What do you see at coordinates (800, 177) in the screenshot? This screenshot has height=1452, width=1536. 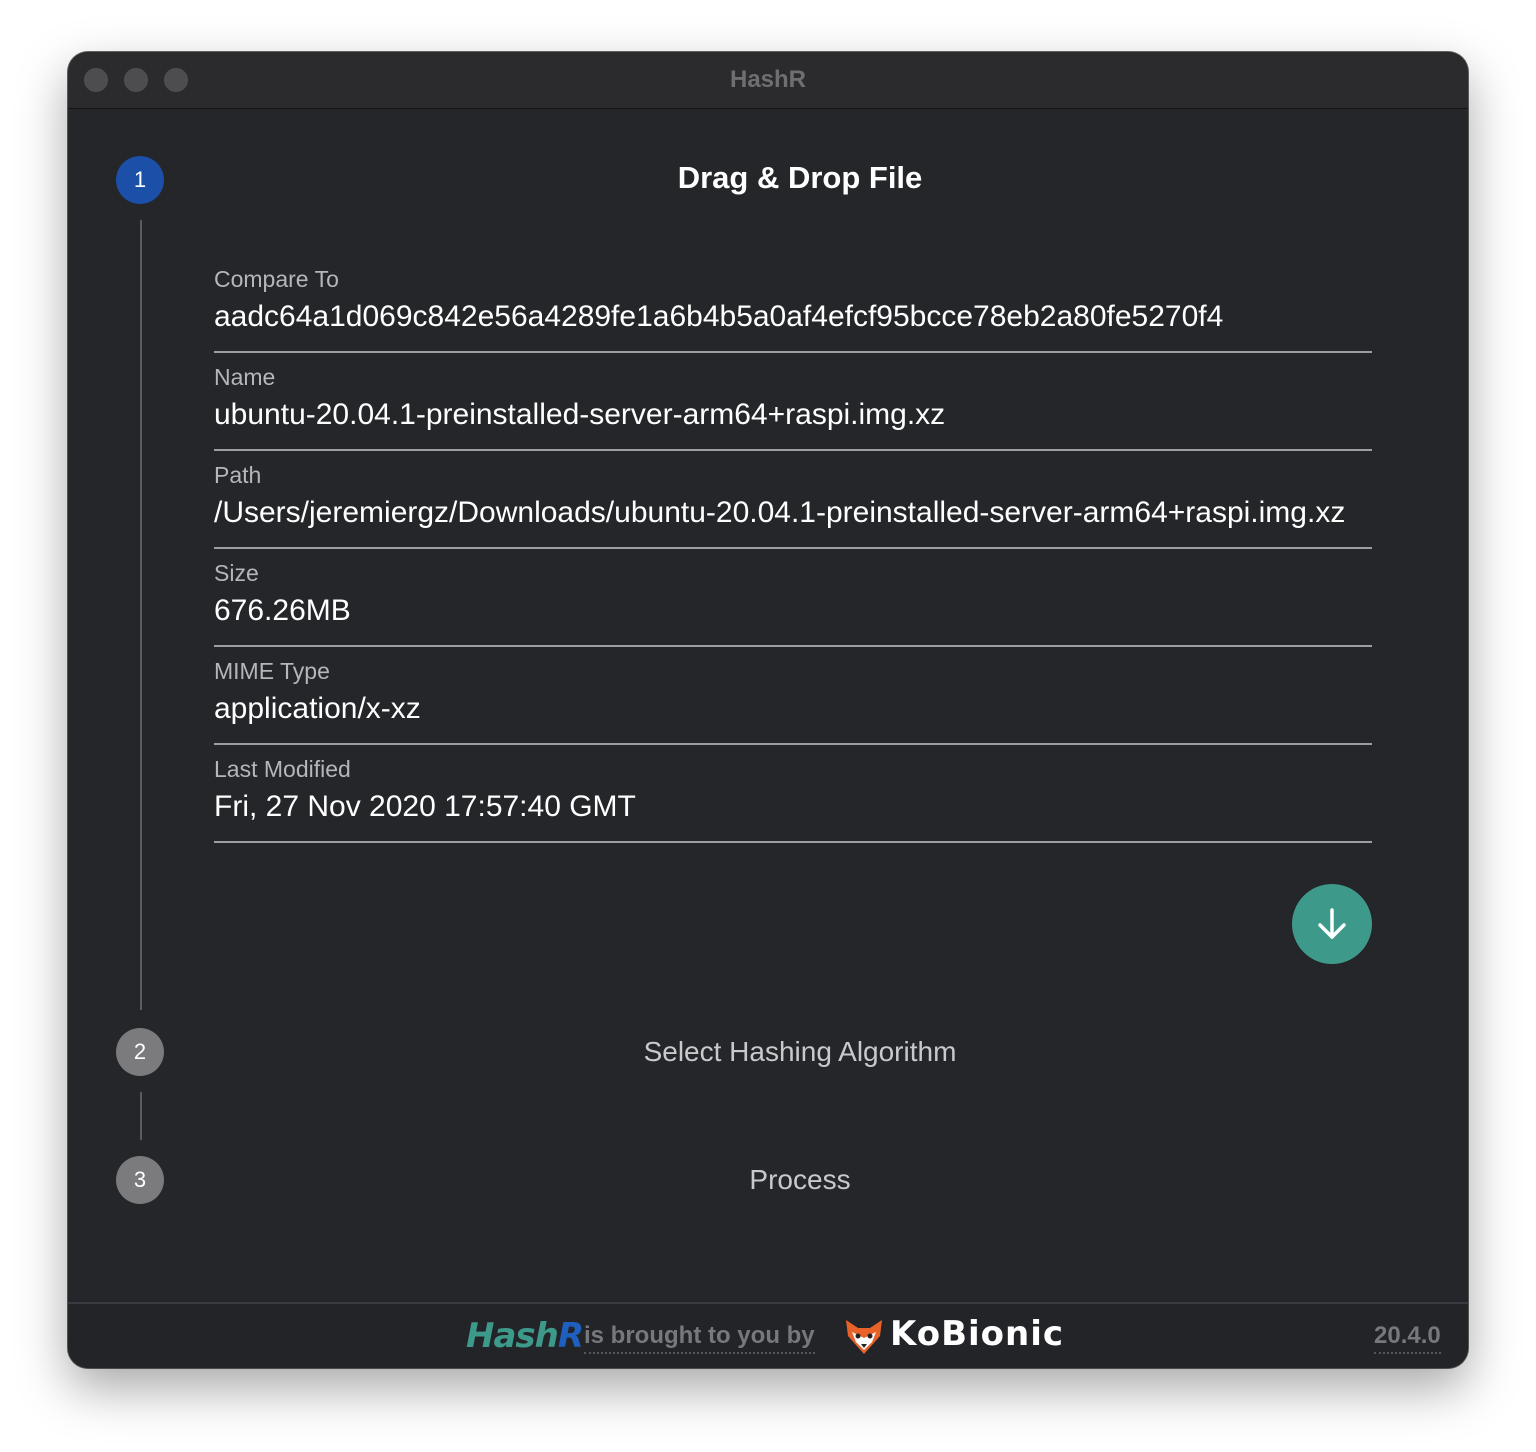 I see `step-1-title: Drag & Drop File` at bounding box center [800, 177].